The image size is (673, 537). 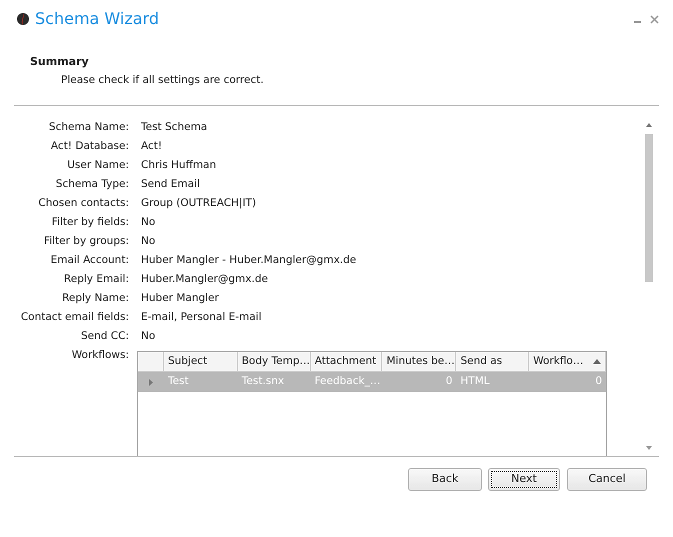 What do you see at coordinates (170, 184) in the screenshot?
I see `field-value: Send Email` at bounding box center [170, 184].